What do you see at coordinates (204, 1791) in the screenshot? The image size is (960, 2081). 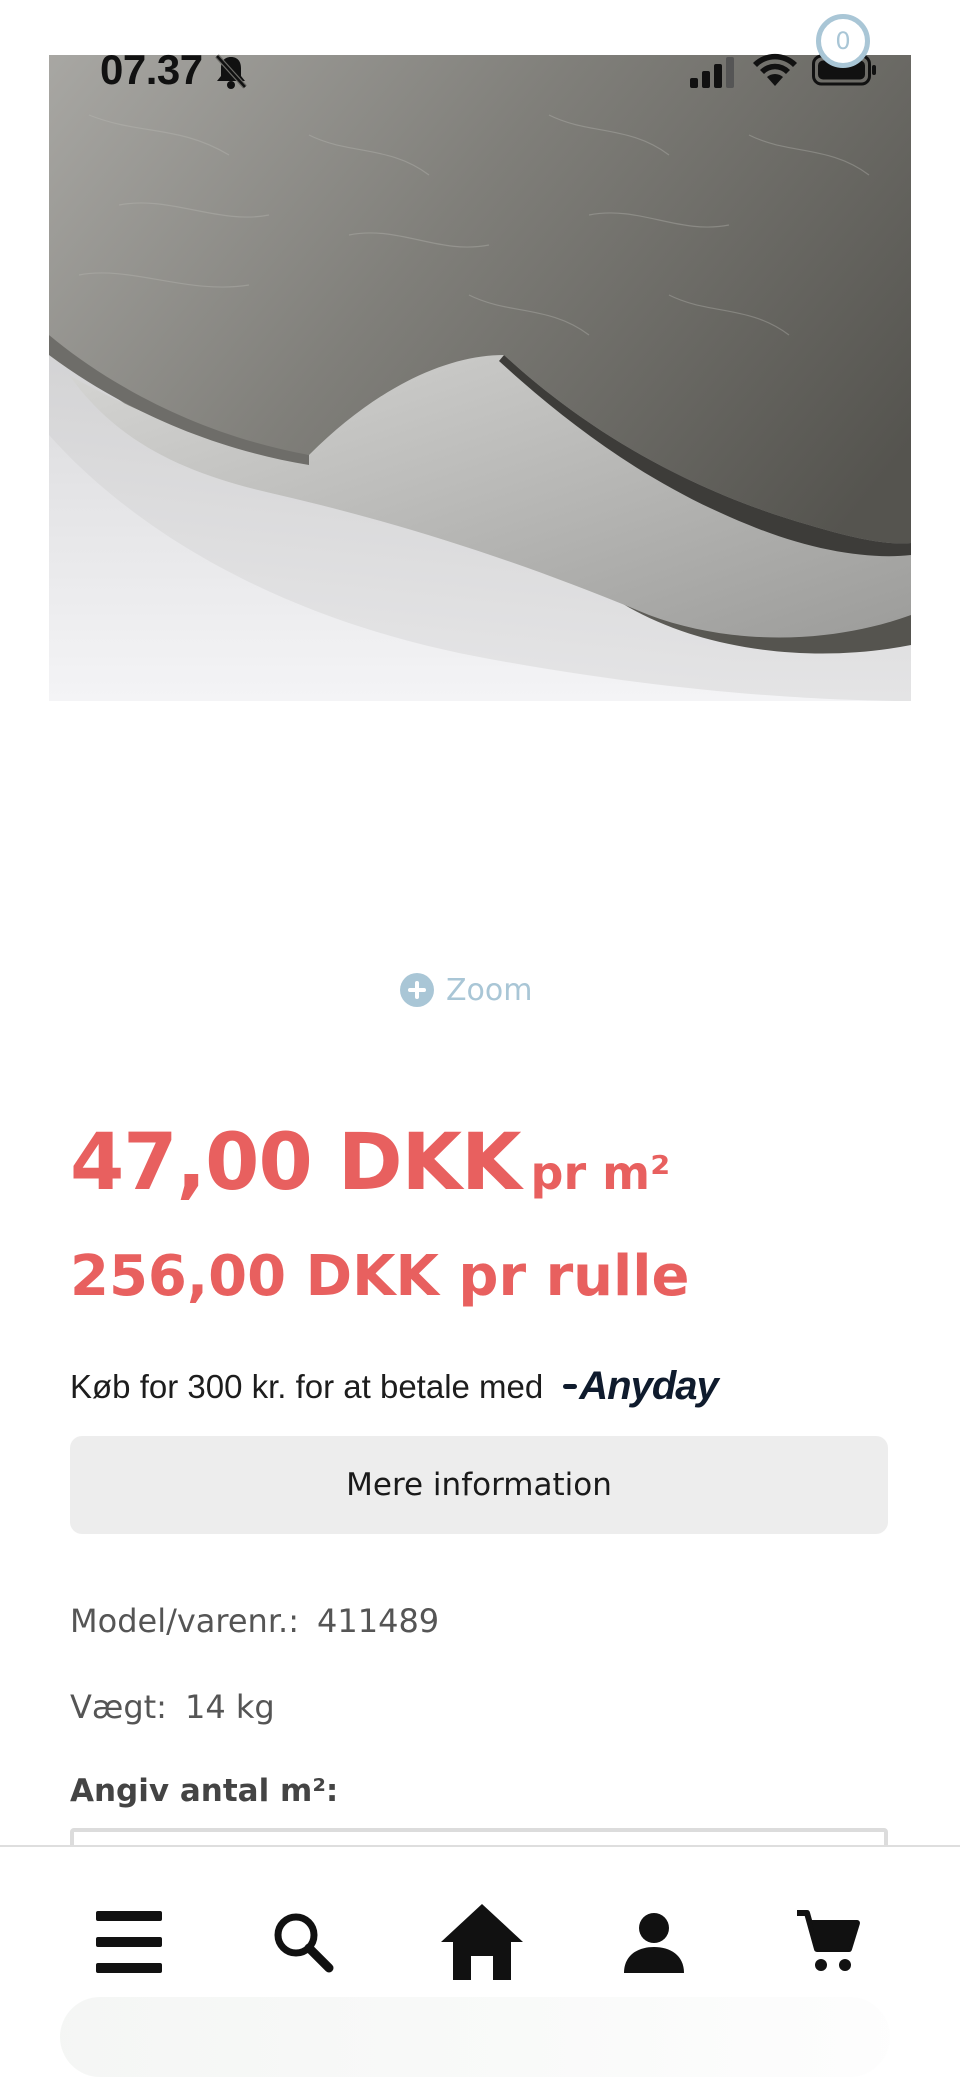 I see `quantity-label: Angiv antal m²:` at bounding box center [204, 1791].